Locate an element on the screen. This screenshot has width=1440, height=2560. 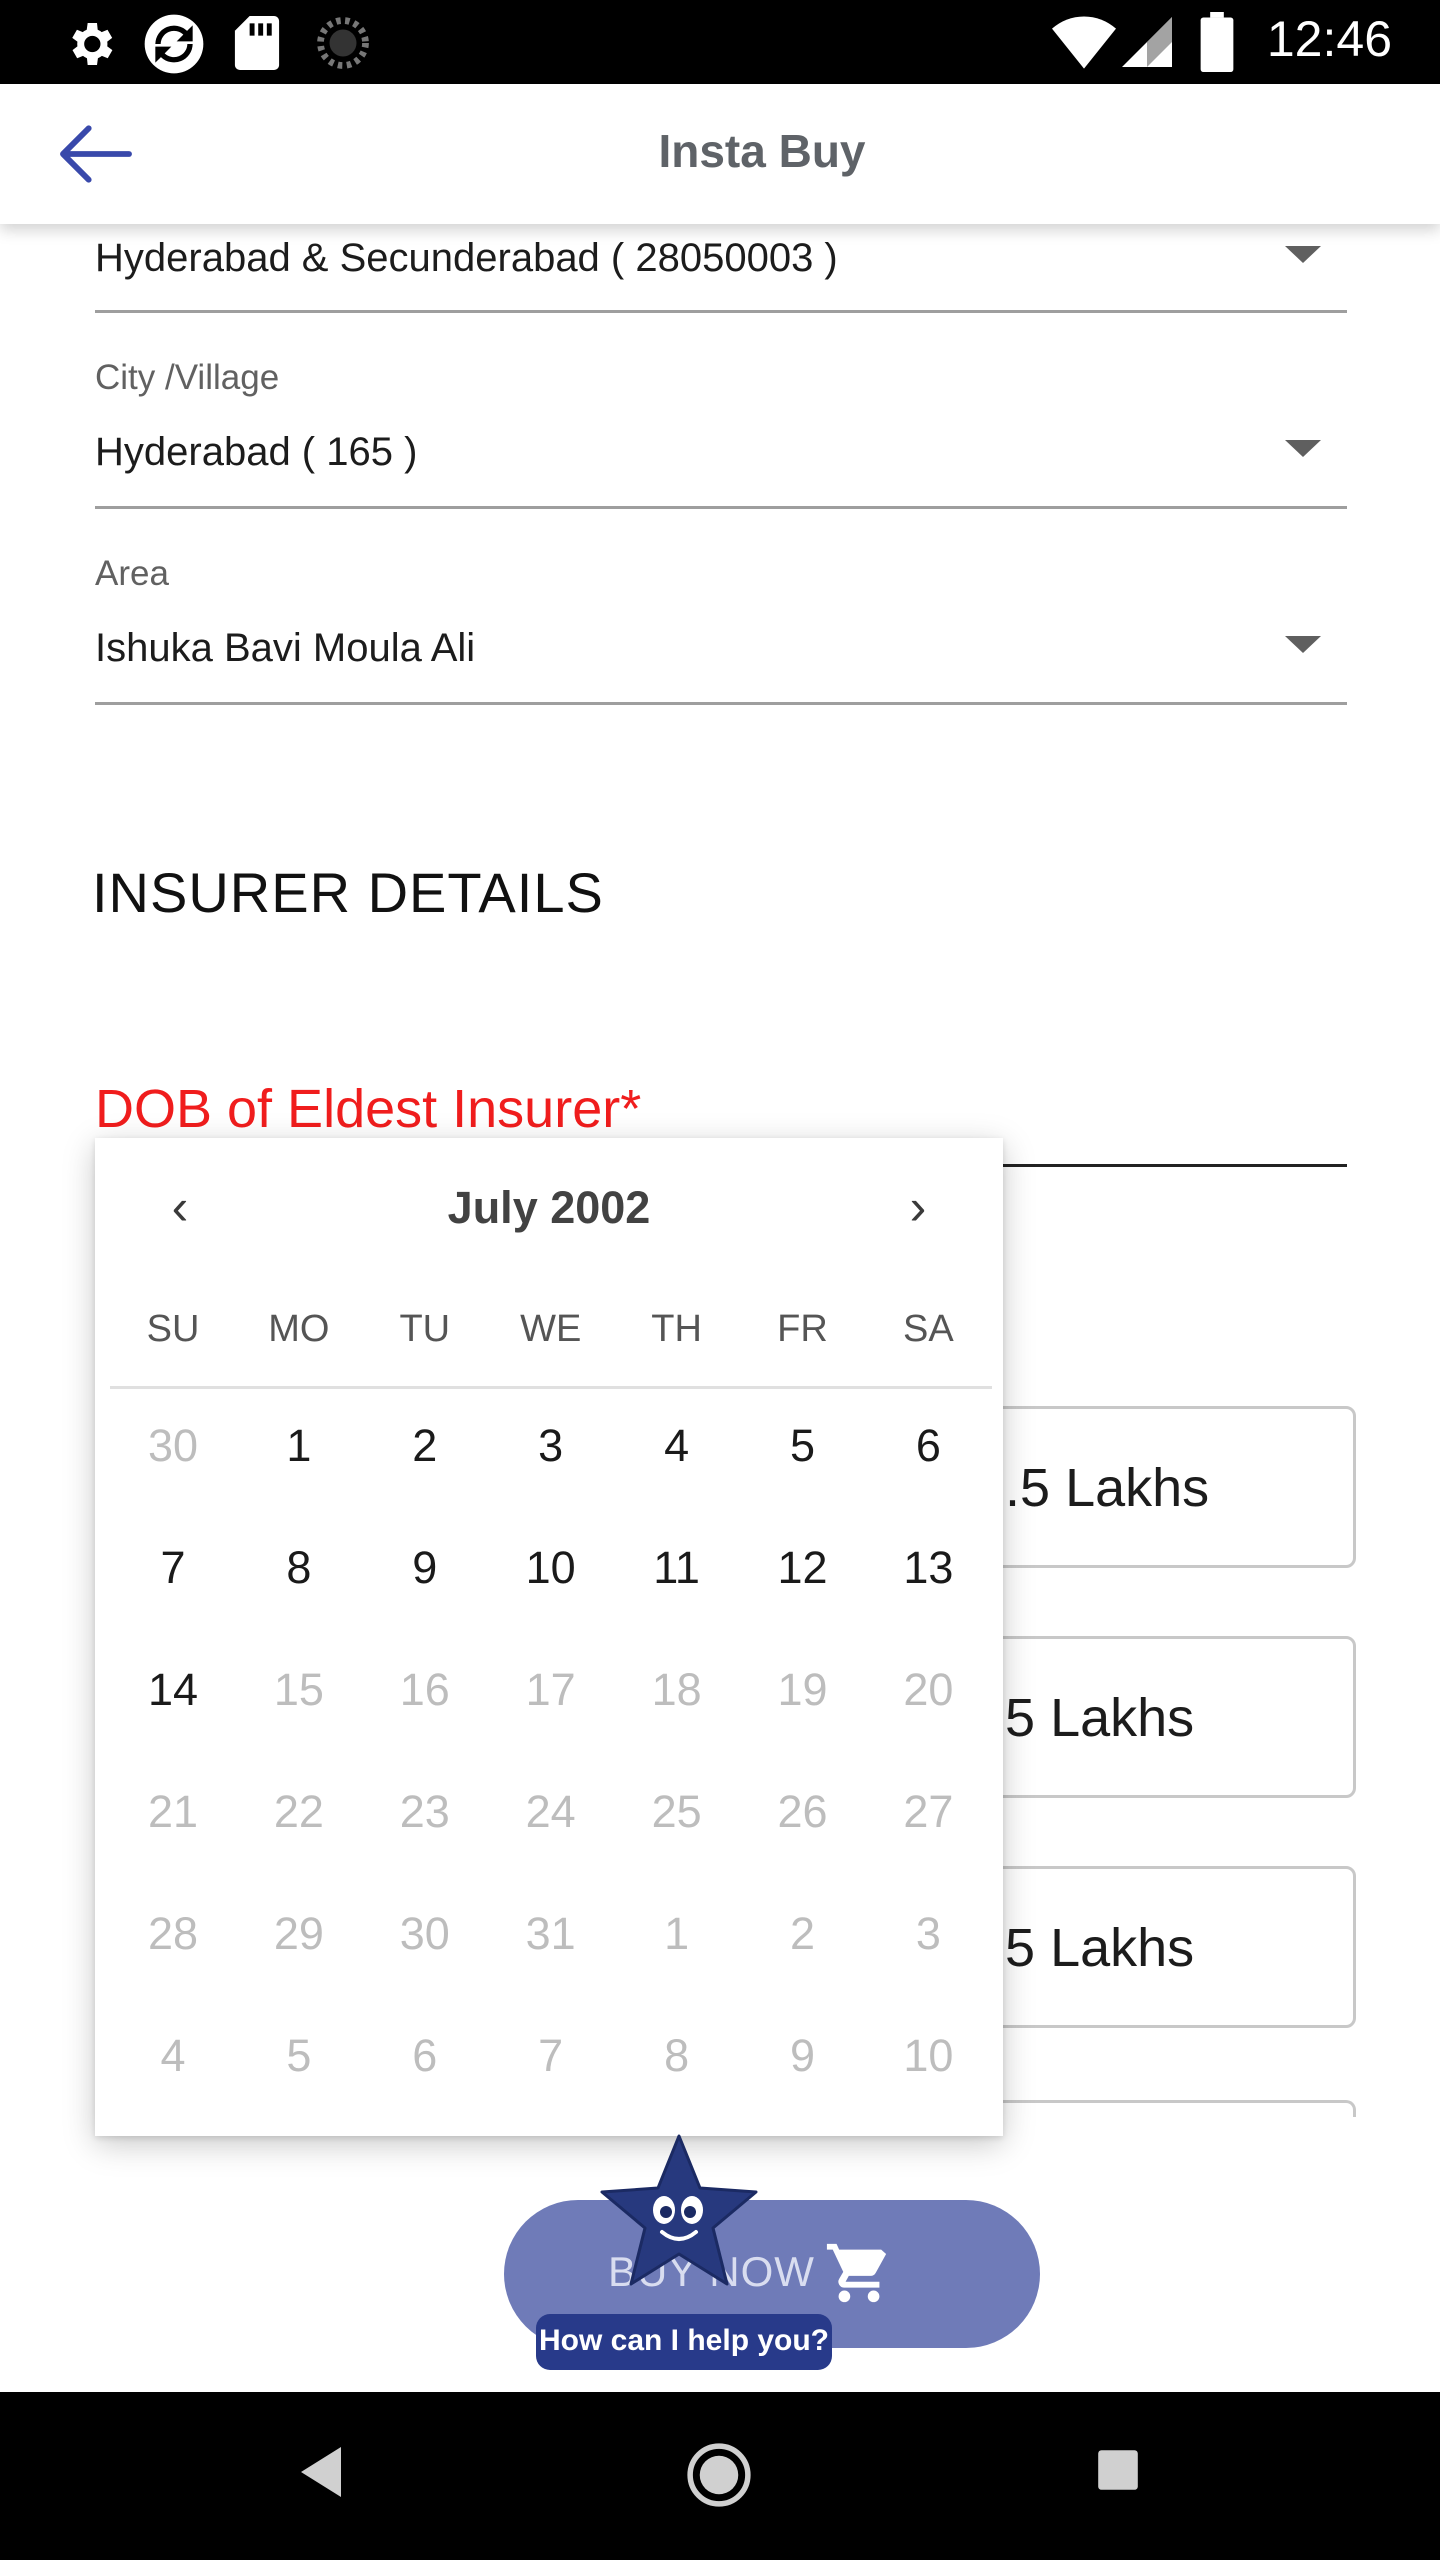
wifi-icon is located at coordinates (1084, 42).